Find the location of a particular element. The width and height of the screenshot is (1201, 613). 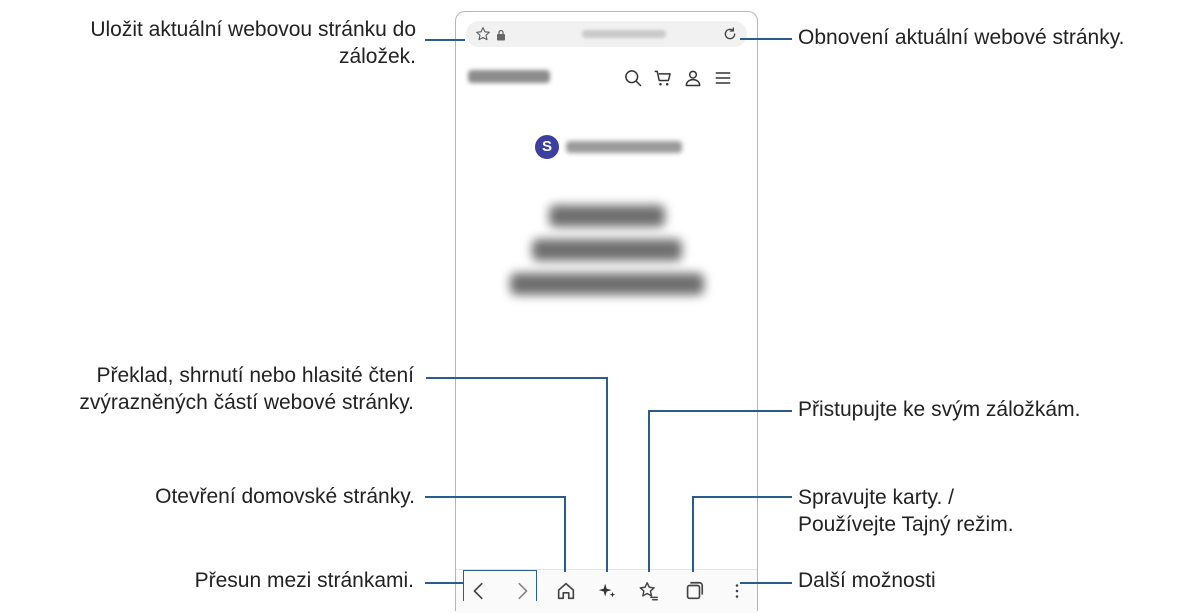

callout-more: Další možnosti is located at coordinates (867, 580).